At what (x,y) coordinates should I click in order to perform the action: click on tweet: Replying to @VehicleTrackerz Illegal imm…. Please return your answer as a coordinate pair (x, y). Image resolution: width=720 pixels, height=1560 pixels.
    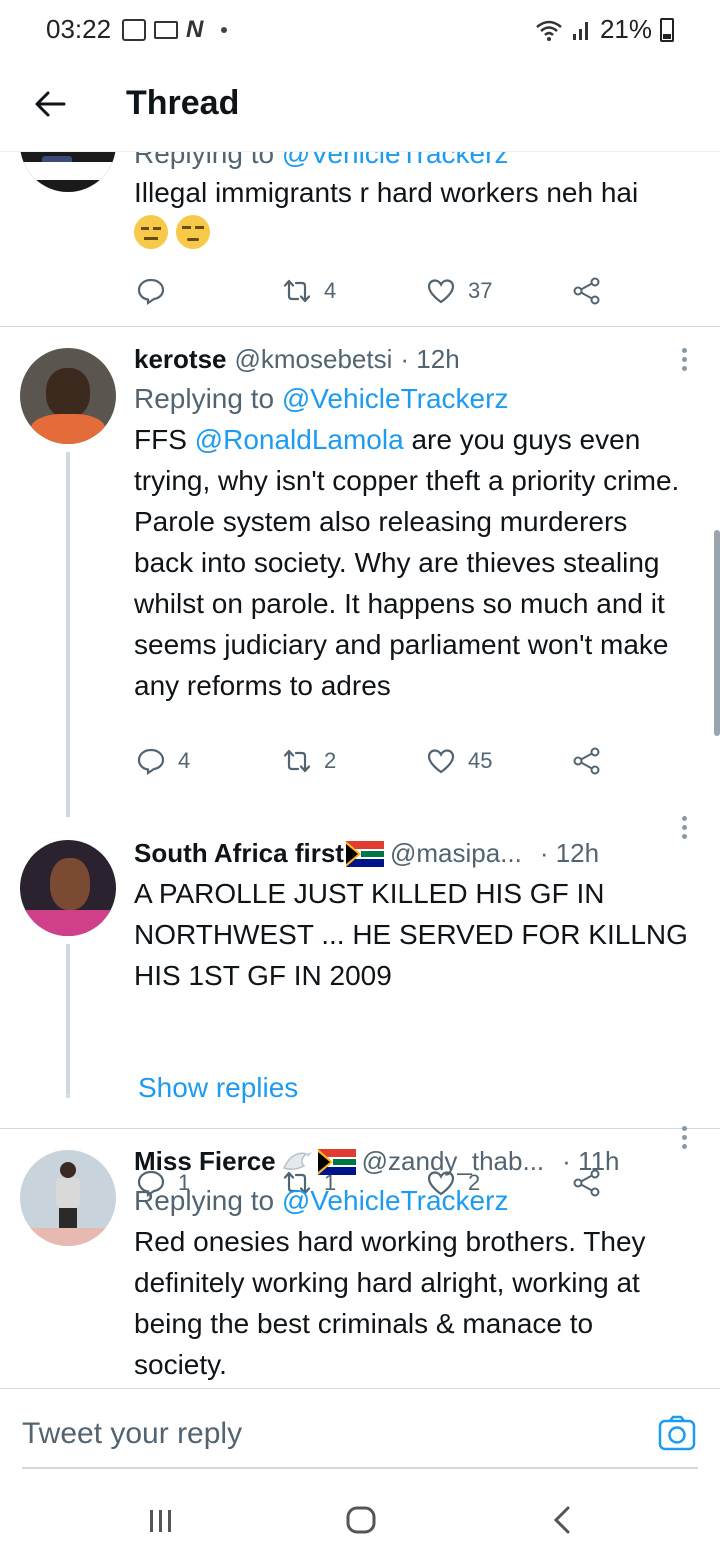
    Looking at the image, I should click on (360, 240).